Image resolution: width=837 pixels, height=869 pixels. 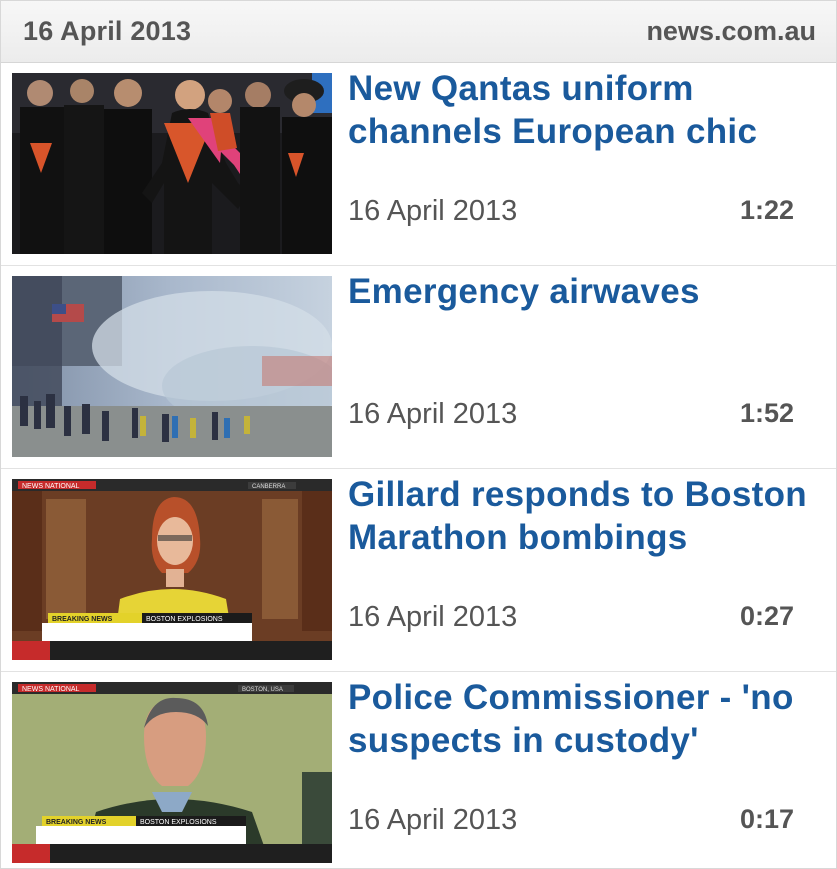 I want to click on video-duration: 0:17, so click(x=766, y=819).